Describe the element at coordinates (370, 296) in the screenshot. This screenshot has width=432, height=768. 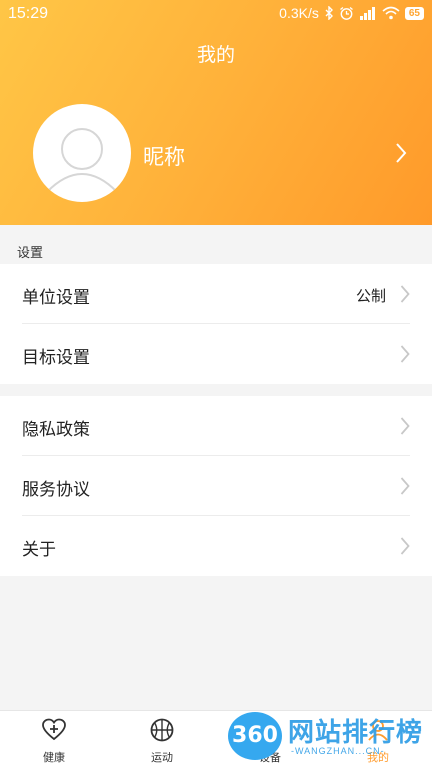
I see `unit-settings-value: 公制` at that location.